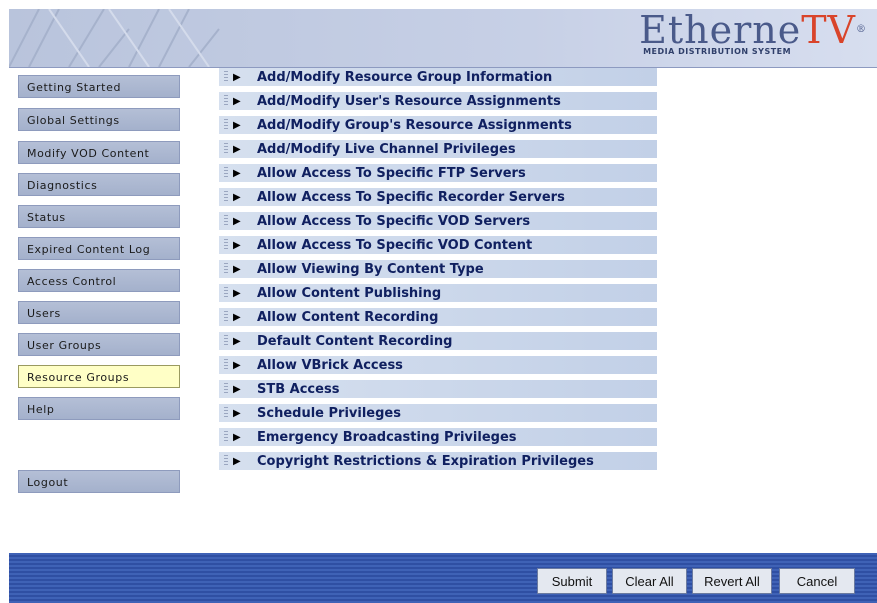 The image size is (877, 603). Describe the element at coordinates (443, 38) in the screenshot. I see `app-header: EtherneTV® MEDIA DISTRIBUTION SYSTEM` at that location.